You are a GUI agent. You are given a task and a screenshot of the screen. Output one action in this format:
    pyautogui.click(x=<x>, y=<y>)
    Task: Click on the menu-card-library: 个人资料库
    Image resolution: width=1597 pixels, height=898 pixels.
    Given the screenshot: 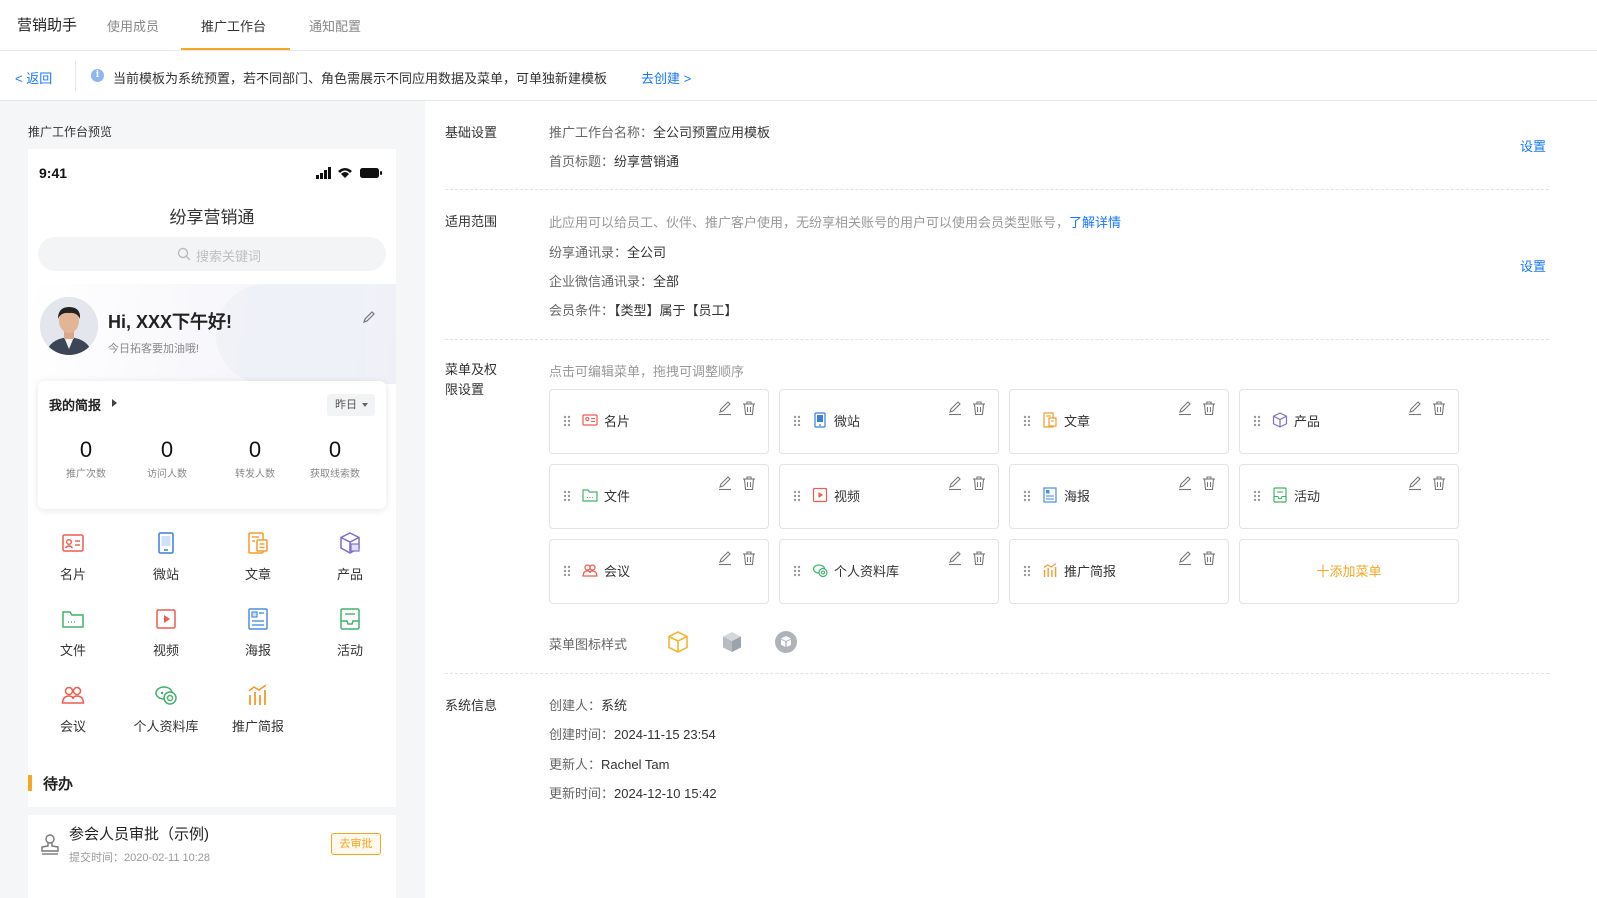 What is the action you would take?
    pyautogui.click(x=889, y=571)
    